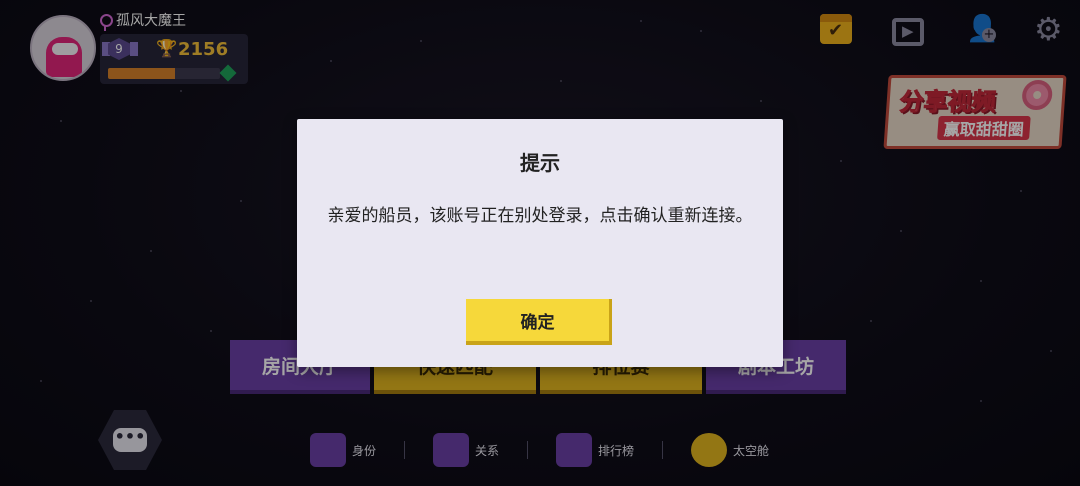 The image size is (1080, 486). What do you see at coordinates (540, 163) in the screenshot?
I see `dialog-title: 提示` at bounding box center [540, 163].